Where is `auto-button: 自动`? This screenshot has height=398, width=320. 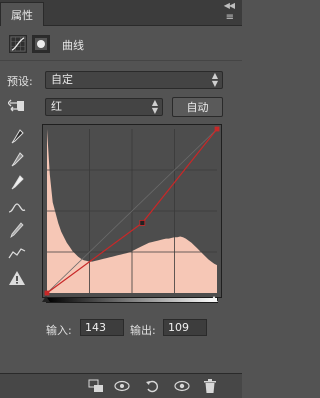
auto-button: 自动 is located at coordinates (197, 107).